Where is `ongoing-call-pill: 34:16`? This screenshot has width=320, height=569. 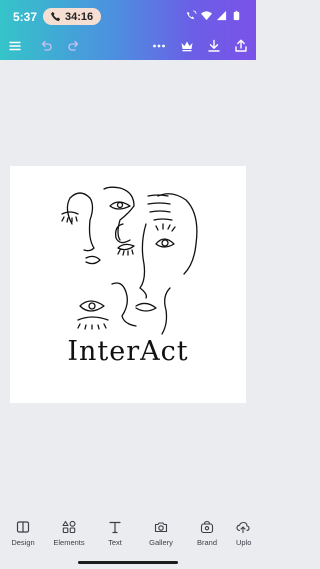 ongoing-call-pill: 34:16 is located at coordinates (72, 16).